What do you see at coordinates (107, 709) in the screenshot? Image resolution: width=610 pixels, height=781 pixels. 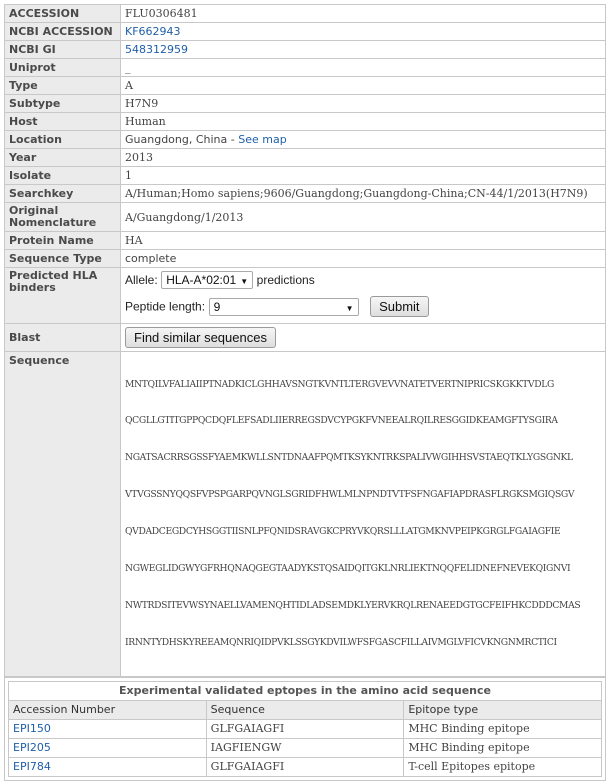 I see `header-accession-number: Accession Number` at bounding box center [107, 709].